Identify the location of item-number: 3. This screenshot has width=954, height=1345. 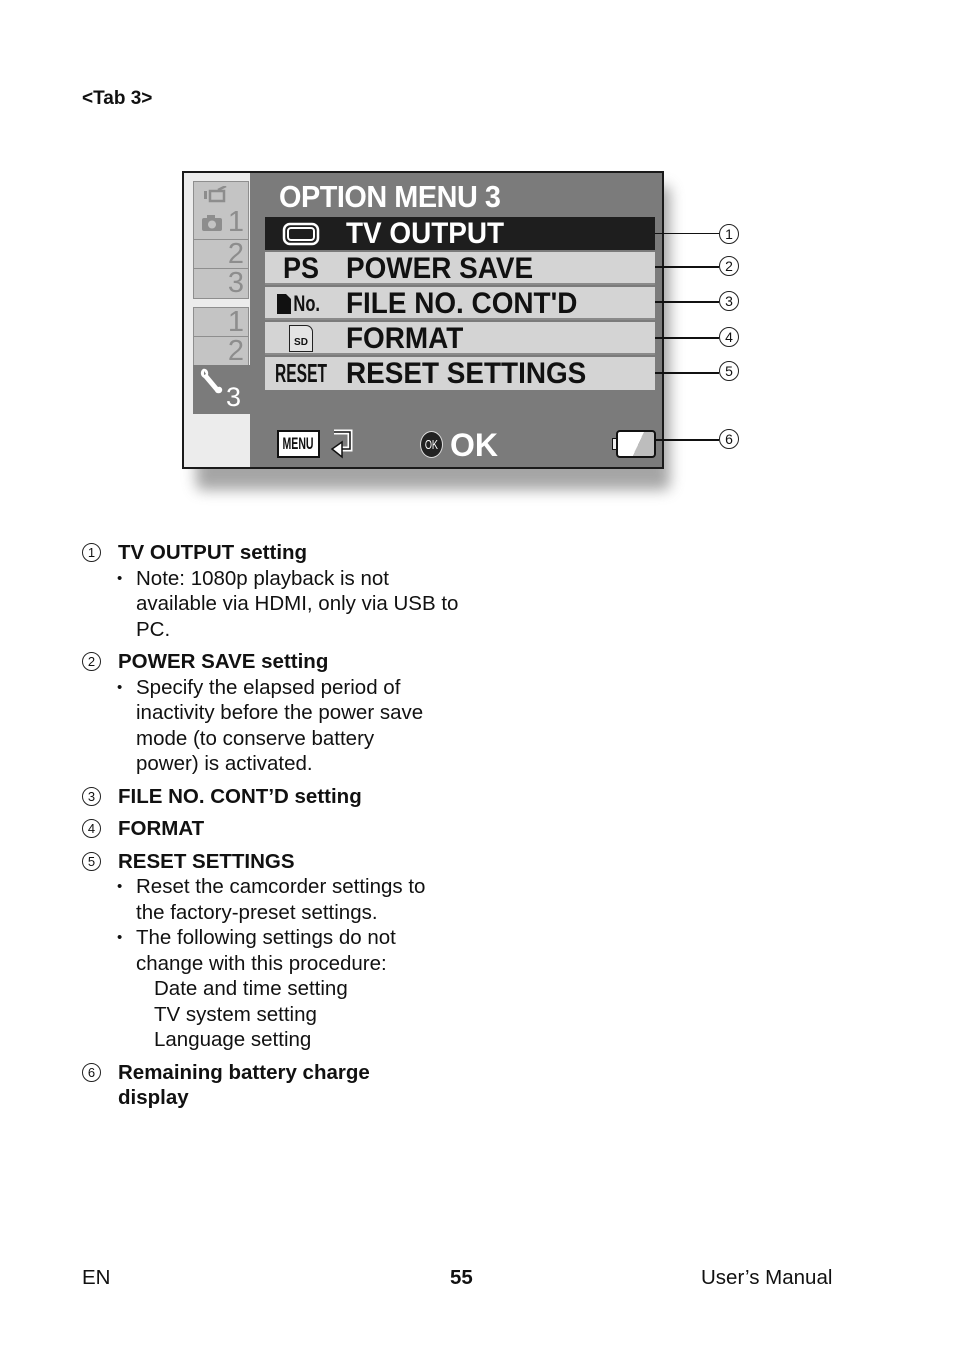
(91, 796).